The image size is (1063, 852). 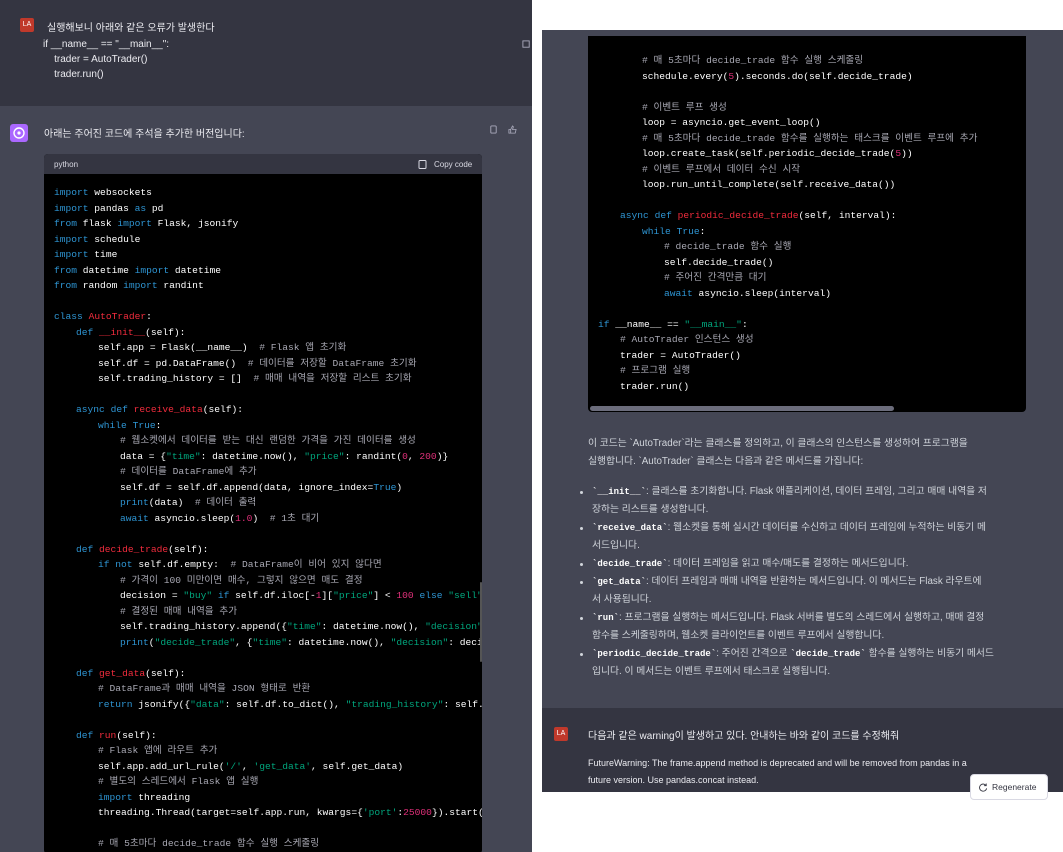 What do you see at coordinates (129, 285) in the screenshot?
I see `code-line: from random import randint` at bounding box center [129, 285].